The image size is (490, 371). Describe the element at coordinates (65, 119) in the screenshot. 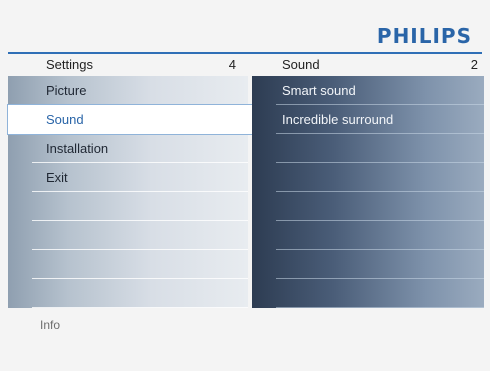

I see `menu-item-label: Sound` at that location.